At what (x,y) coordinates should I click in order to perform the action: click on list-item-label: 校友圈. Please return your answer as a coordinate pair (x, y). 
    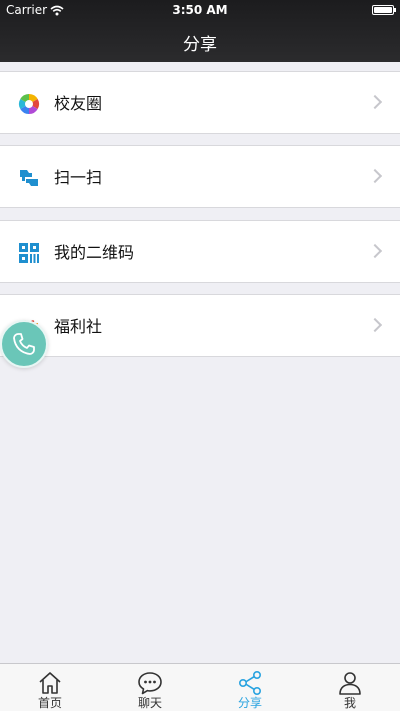
    Looking at the image, I should click on (78, 103).